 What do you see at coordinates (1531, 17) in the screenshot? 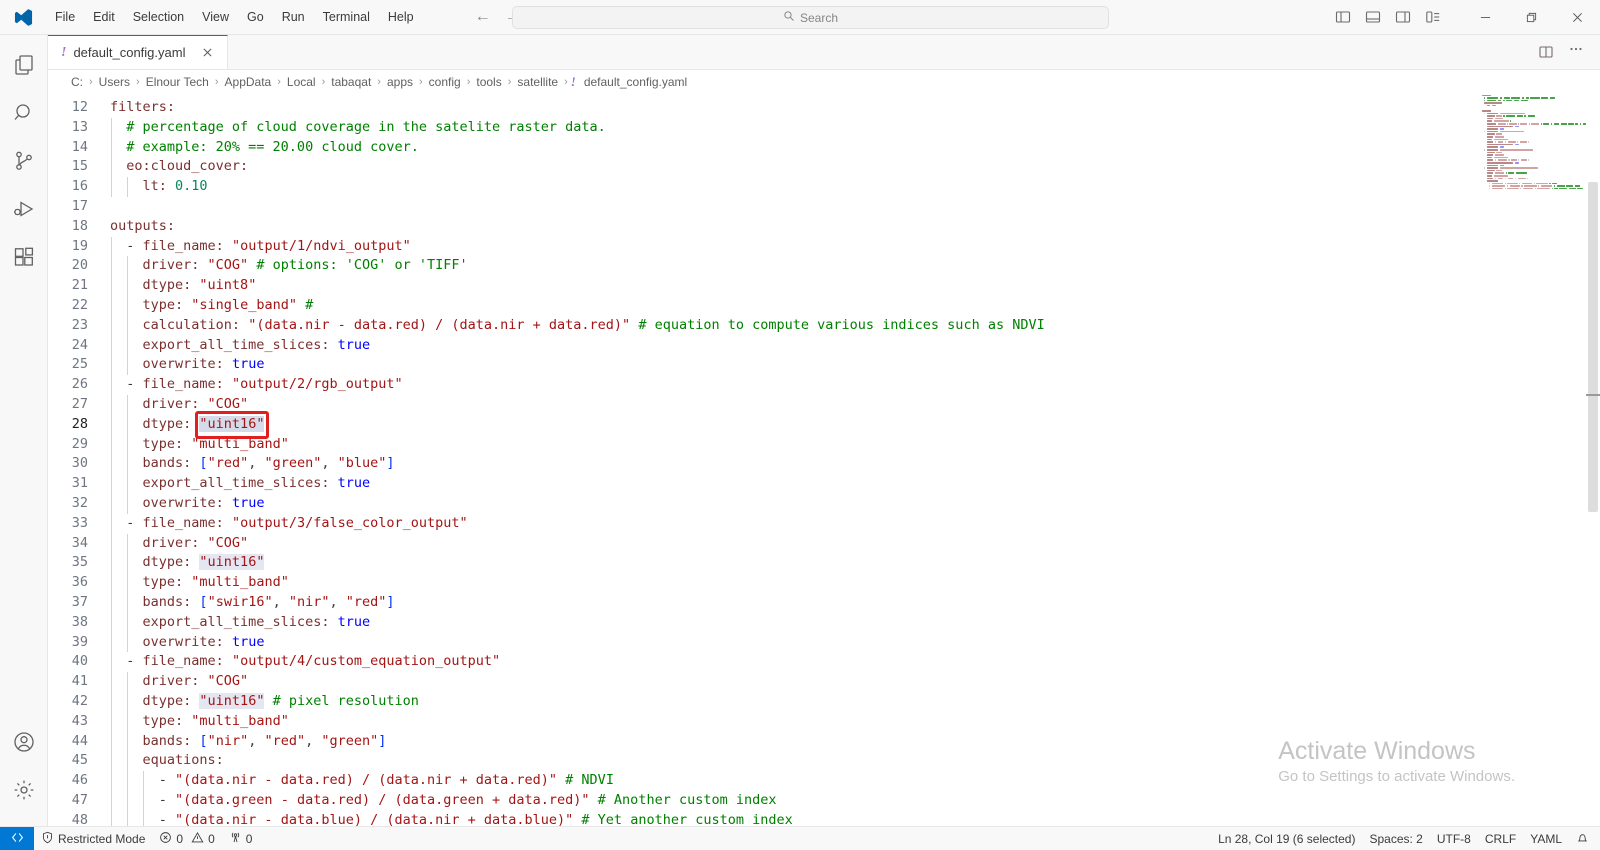
I see `restore-icon` at bounding box center [1531, 17].